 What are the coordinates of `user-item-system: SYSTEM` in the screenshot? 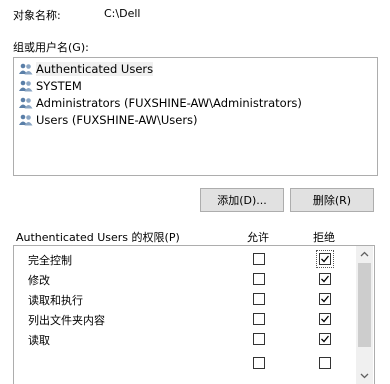 It's located at (50, 86).